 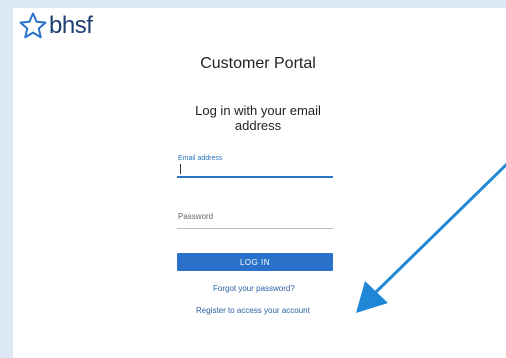 I want to click on brand-logo: bhsf, so click(x=55, y=26).